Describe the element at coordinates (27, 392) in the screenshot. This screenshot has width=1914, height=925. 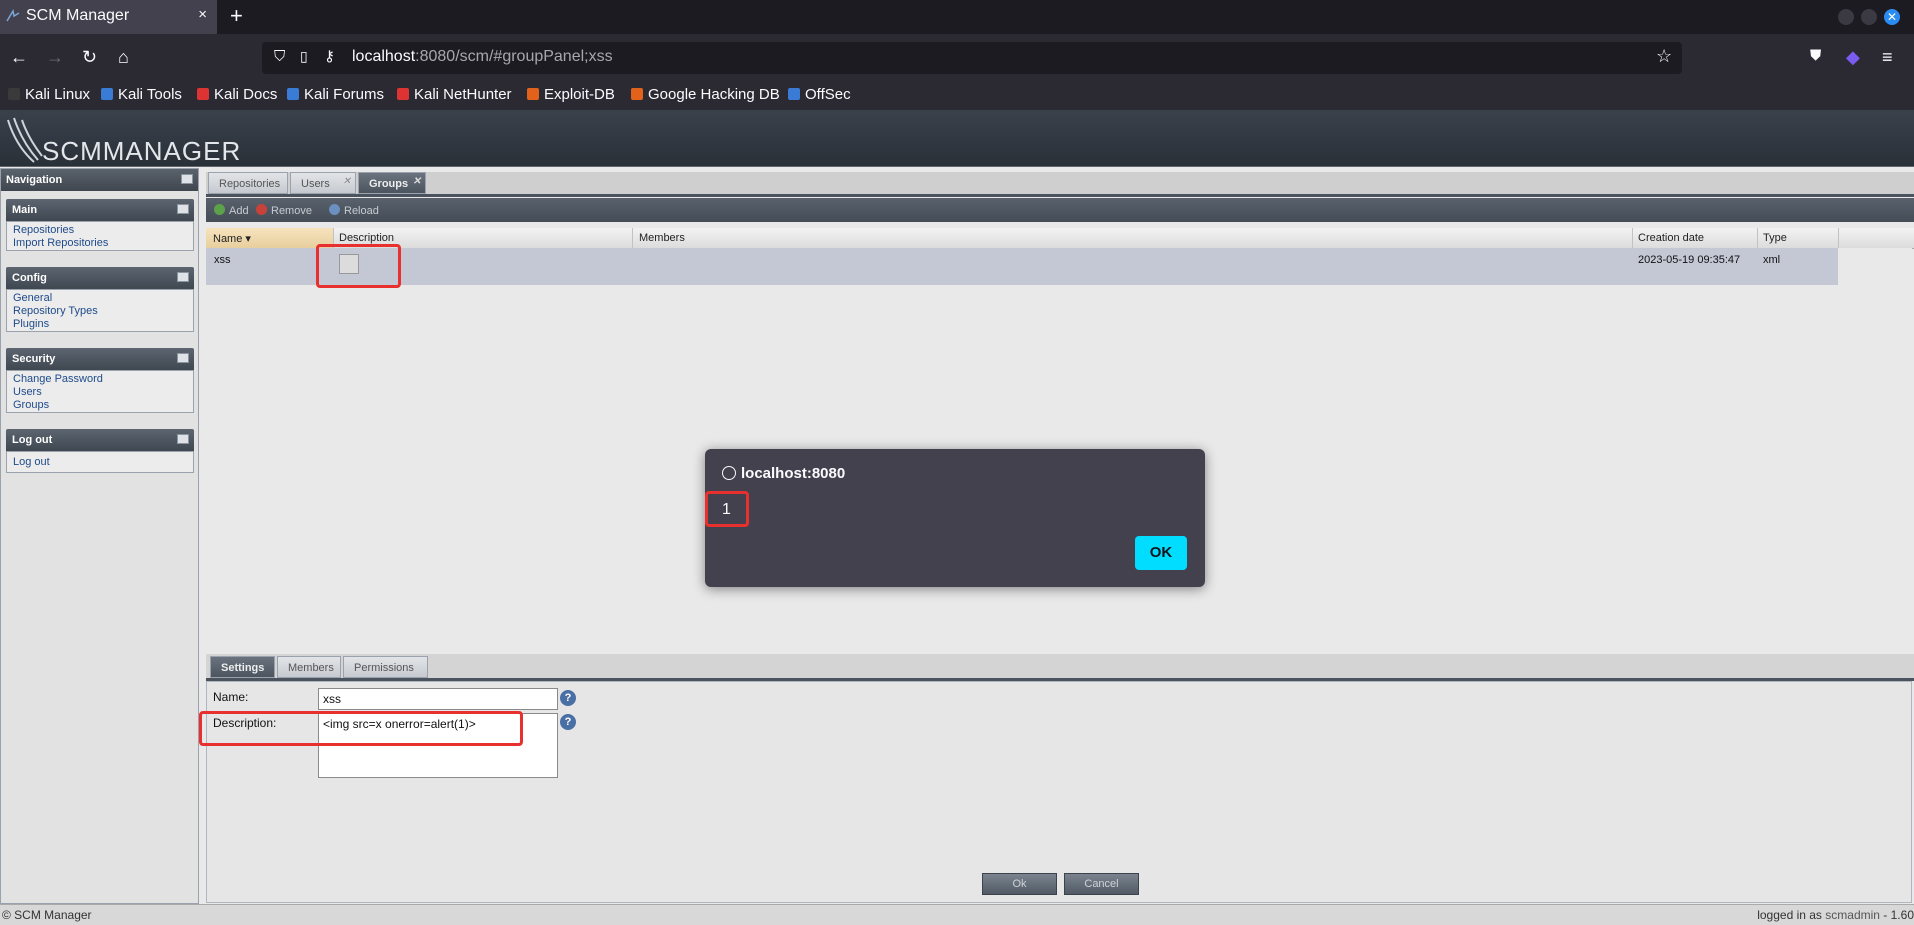
I see `nav-link-users: Users` at that location.